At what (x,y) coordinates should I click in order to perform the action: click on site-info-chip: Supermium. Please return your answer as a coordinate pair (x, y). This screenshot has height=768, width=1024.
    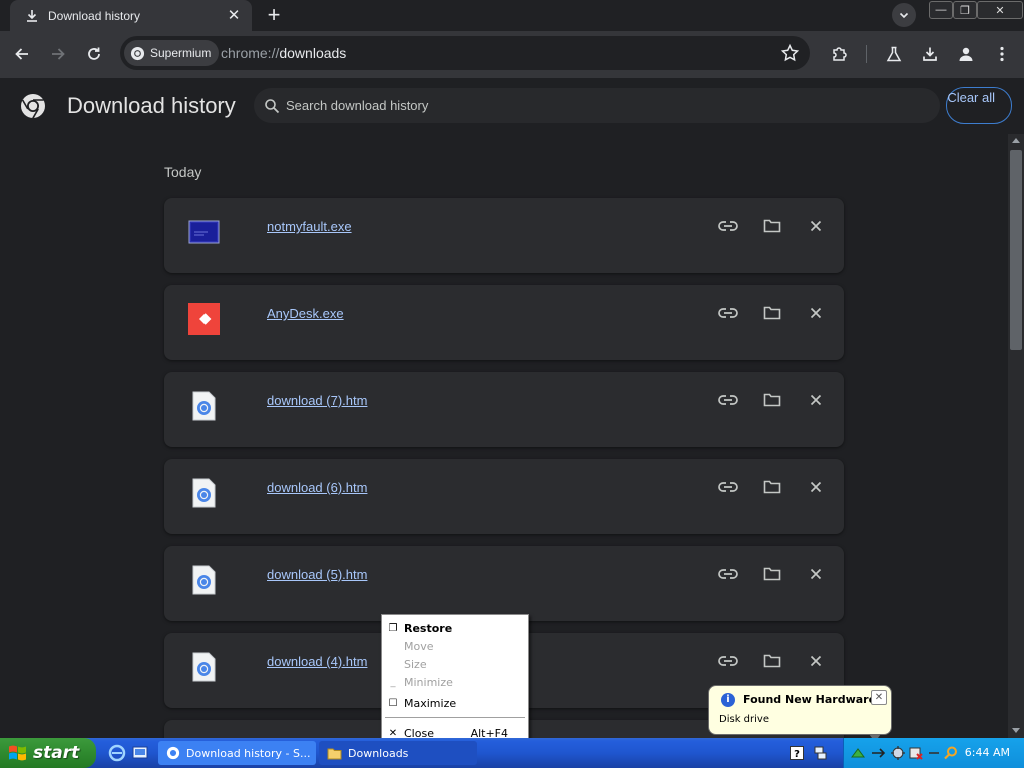
    Looking at the image, I should click on (172, 53).